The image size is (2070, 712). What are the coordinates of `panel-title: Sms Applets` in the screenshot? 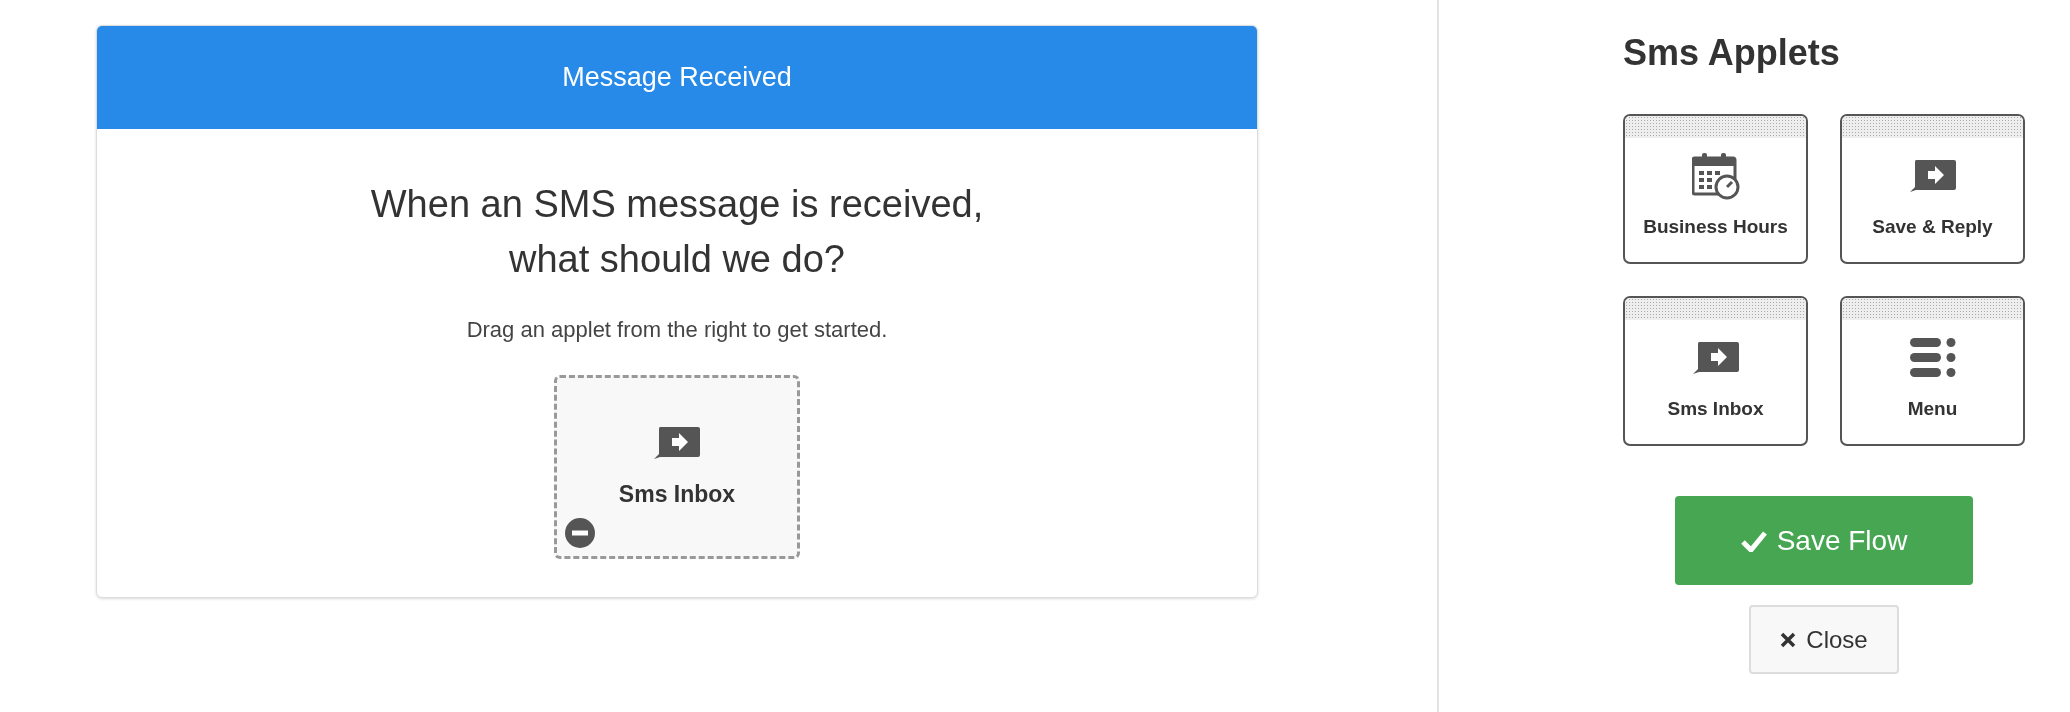 It's located at (1732, 53).